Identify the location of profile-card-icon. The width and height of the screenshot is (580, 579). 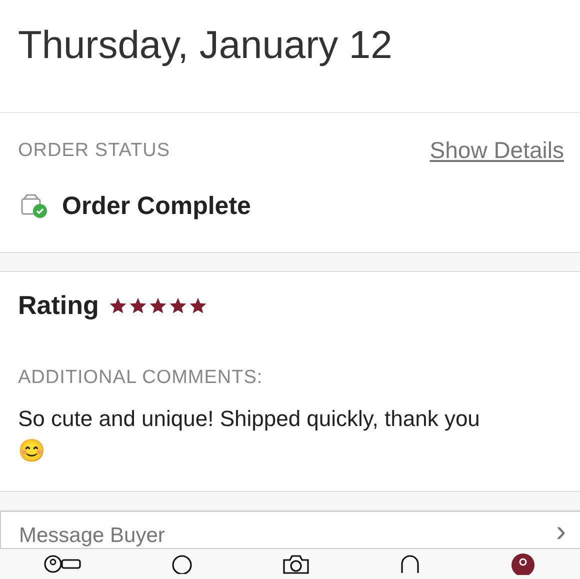
(63, 564).